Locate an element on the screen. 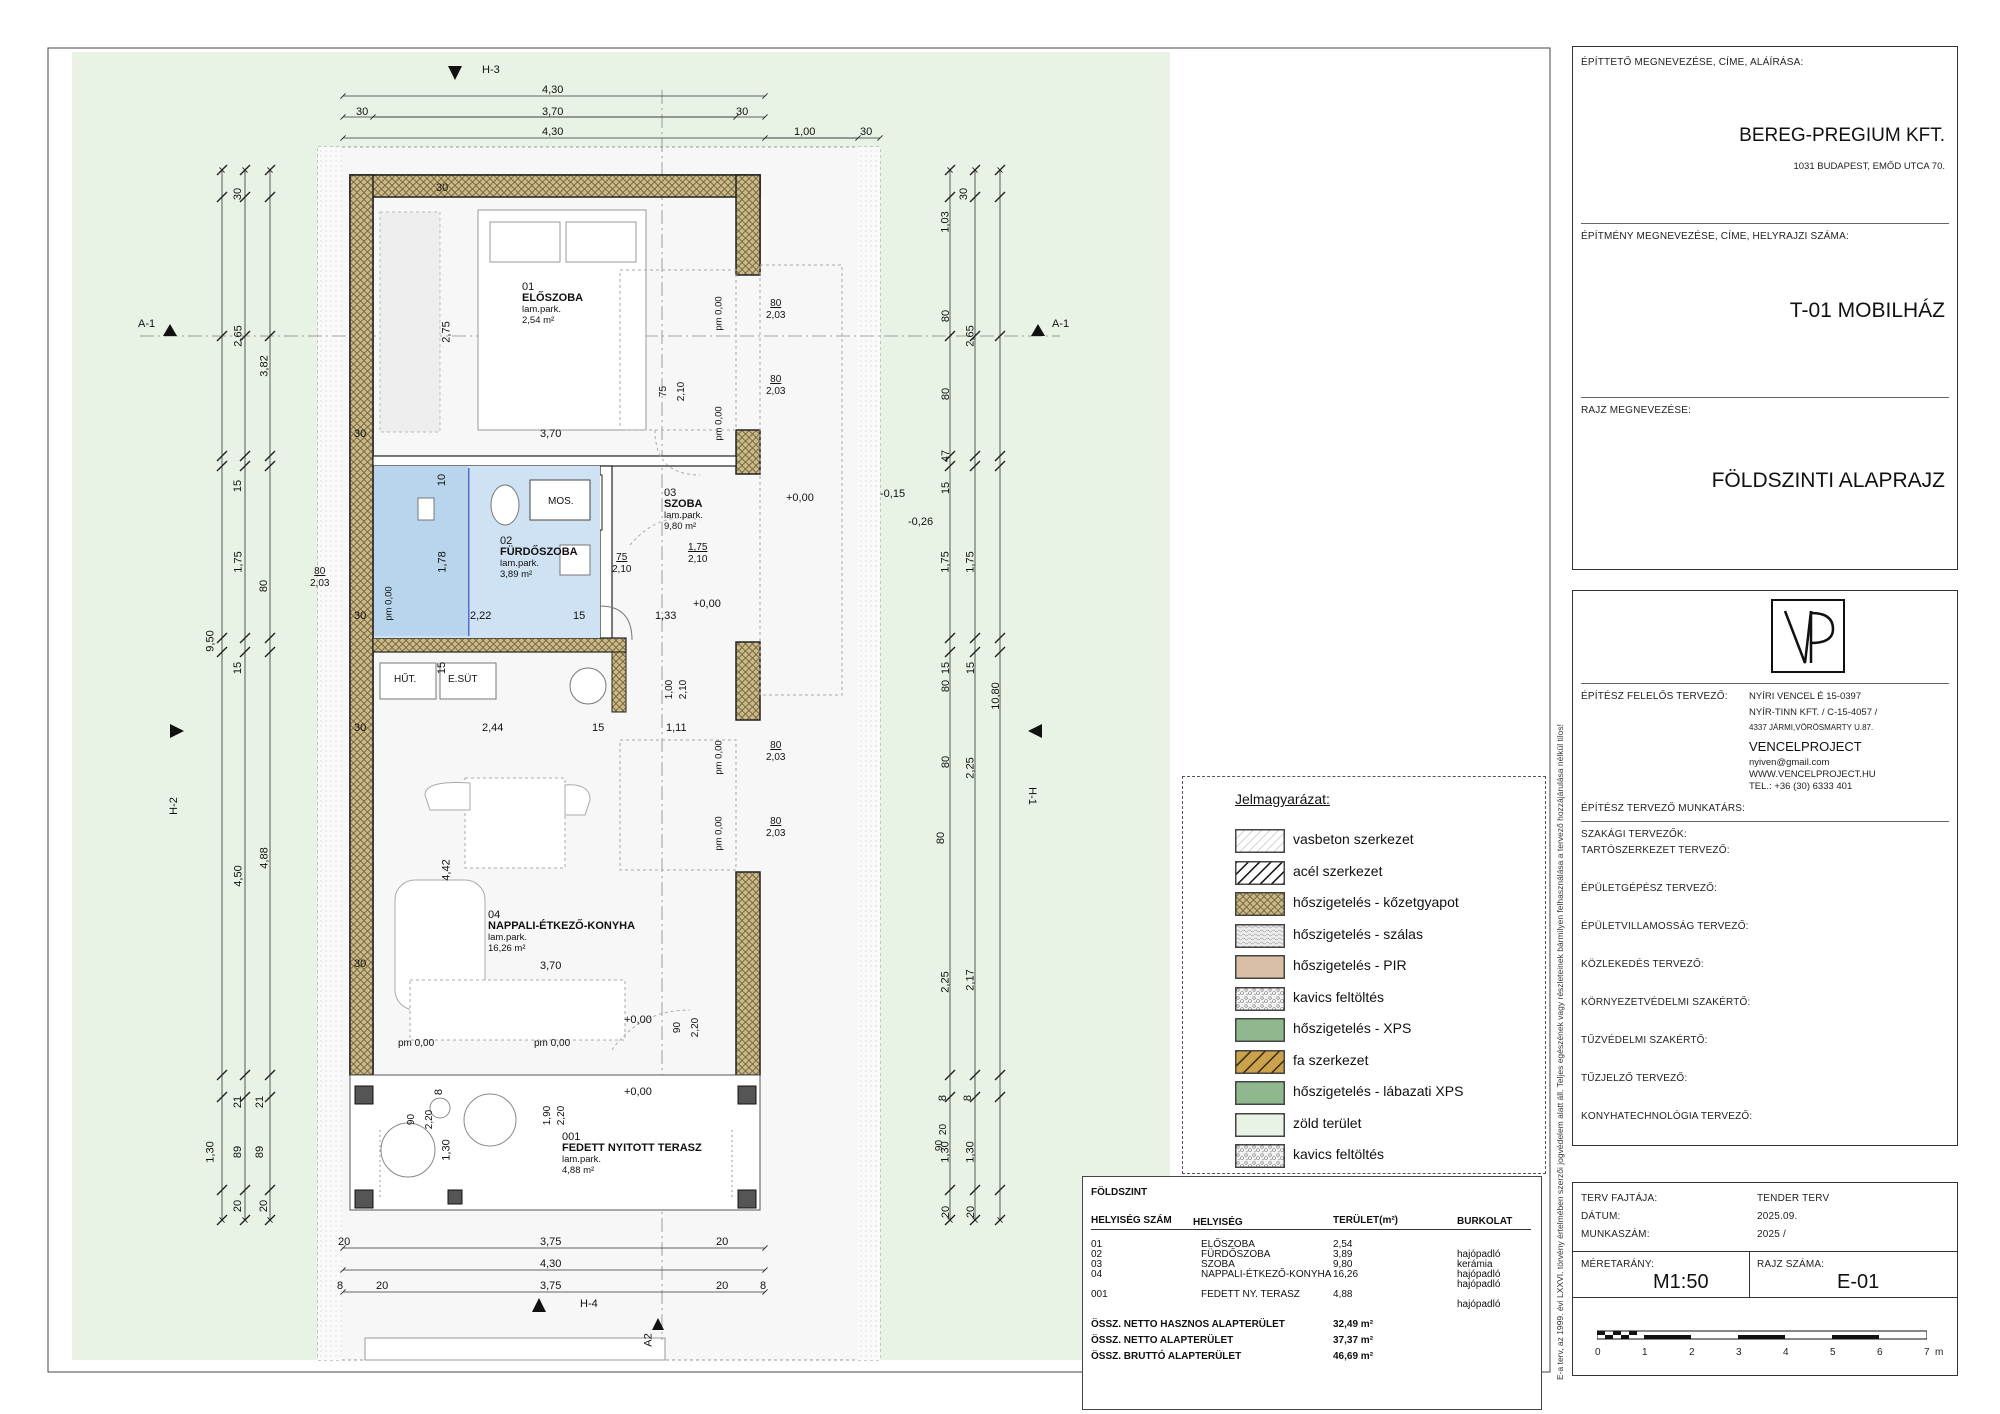  architect-line: 4337 JÁRMI,VÖRÖSMARTY U.87. is located at coordinates (1811, 727).